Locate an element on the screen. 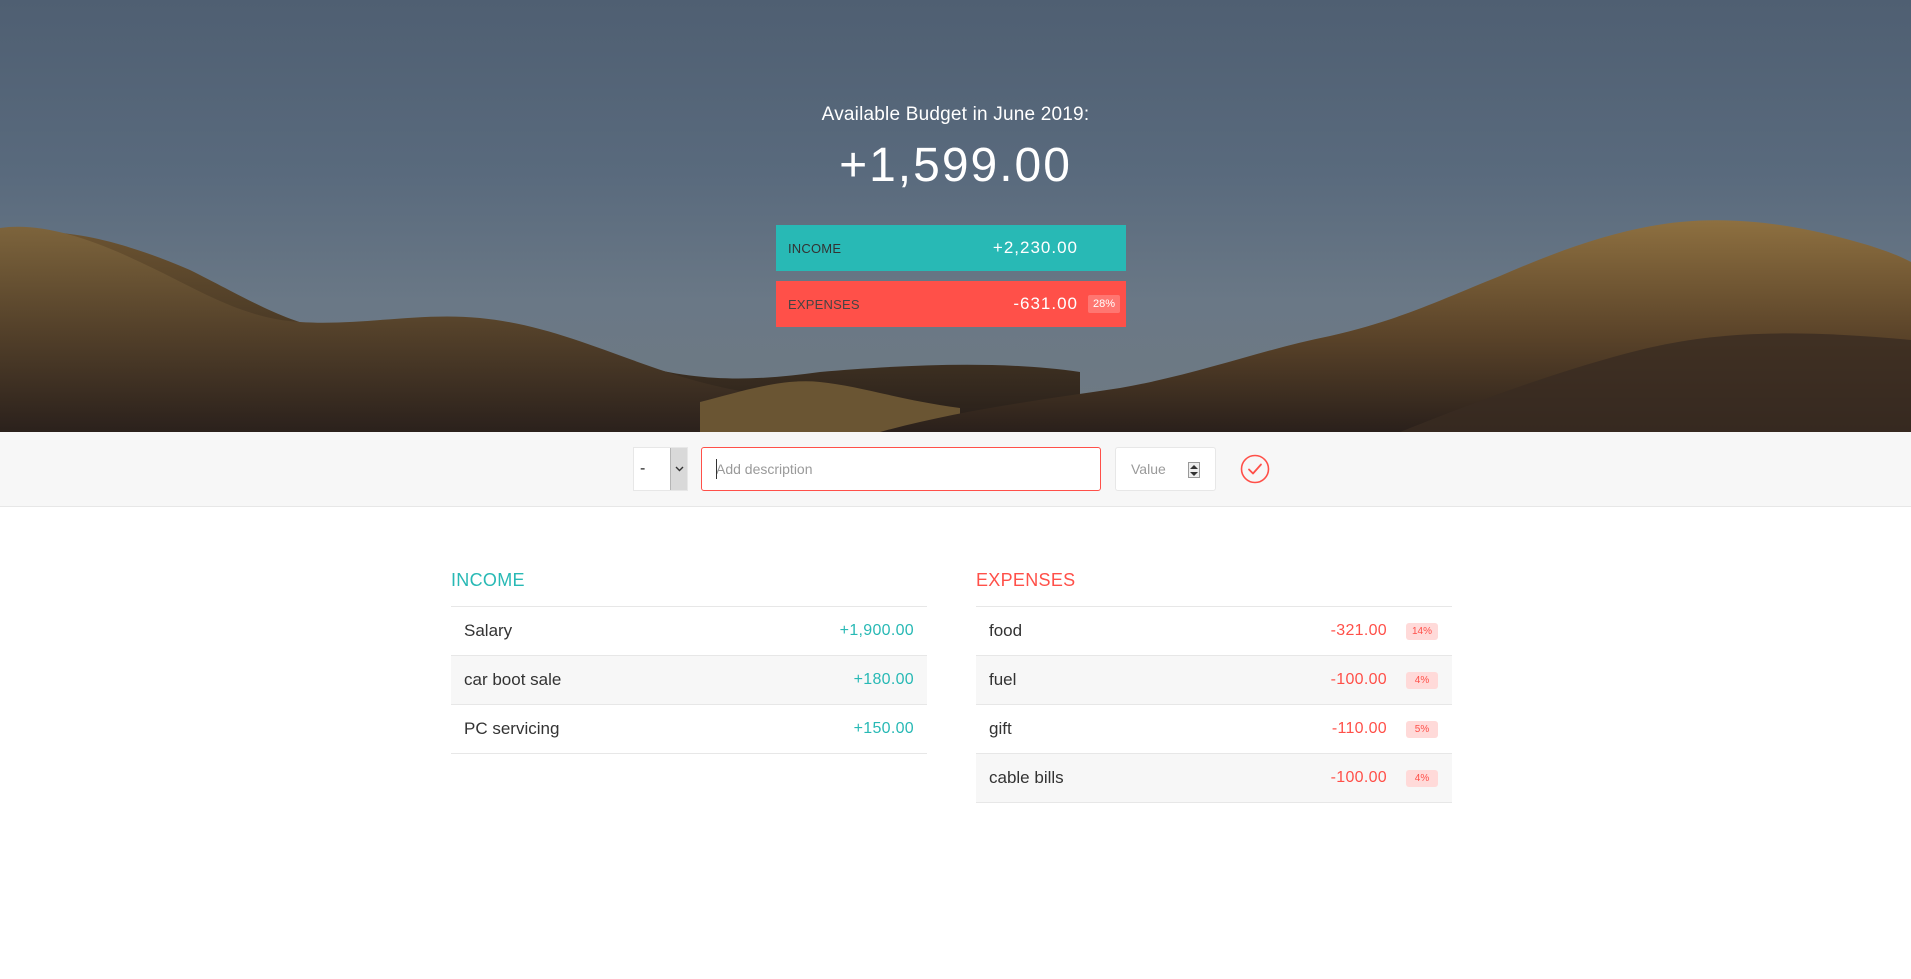 The height and width of the screenshot is (979, 1911). expenses-percentage-badge: 28% is located at coordinates (1104, 304).